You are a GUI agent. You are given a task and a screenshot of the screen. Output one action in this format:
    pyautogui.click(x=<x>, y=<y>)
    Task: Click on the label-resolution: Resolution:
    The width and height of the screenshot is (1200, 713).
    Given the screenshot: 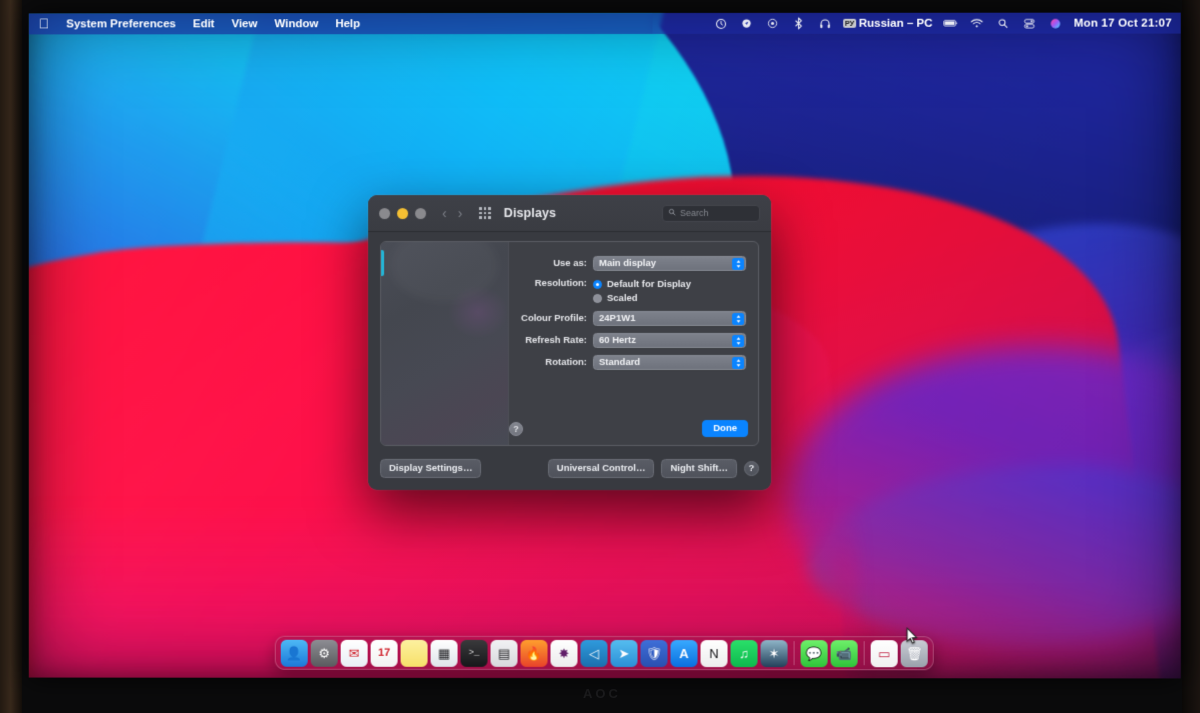 What is the action you would take?
    pyautogui.click(x=561, y=284)
    